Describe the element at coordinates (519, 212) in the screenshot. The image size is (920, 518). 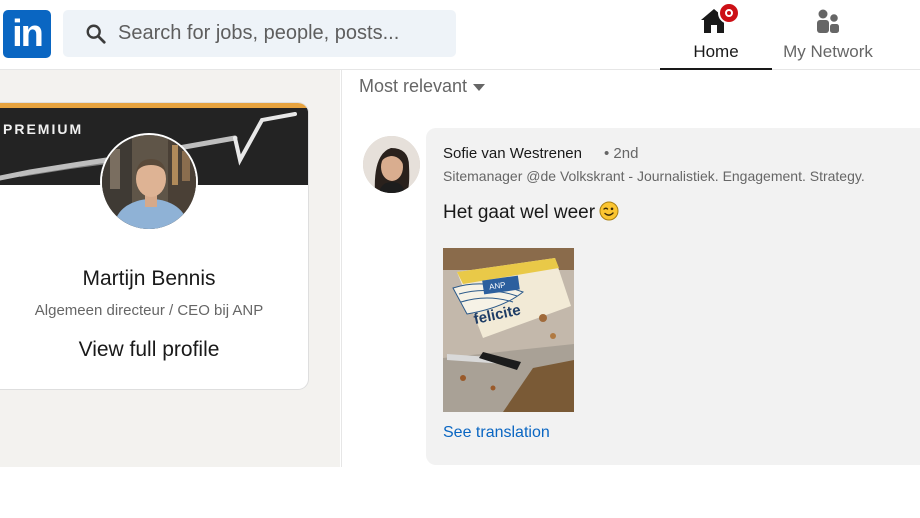
I see `comment-text-body: Het gaat wel weer` at that location.